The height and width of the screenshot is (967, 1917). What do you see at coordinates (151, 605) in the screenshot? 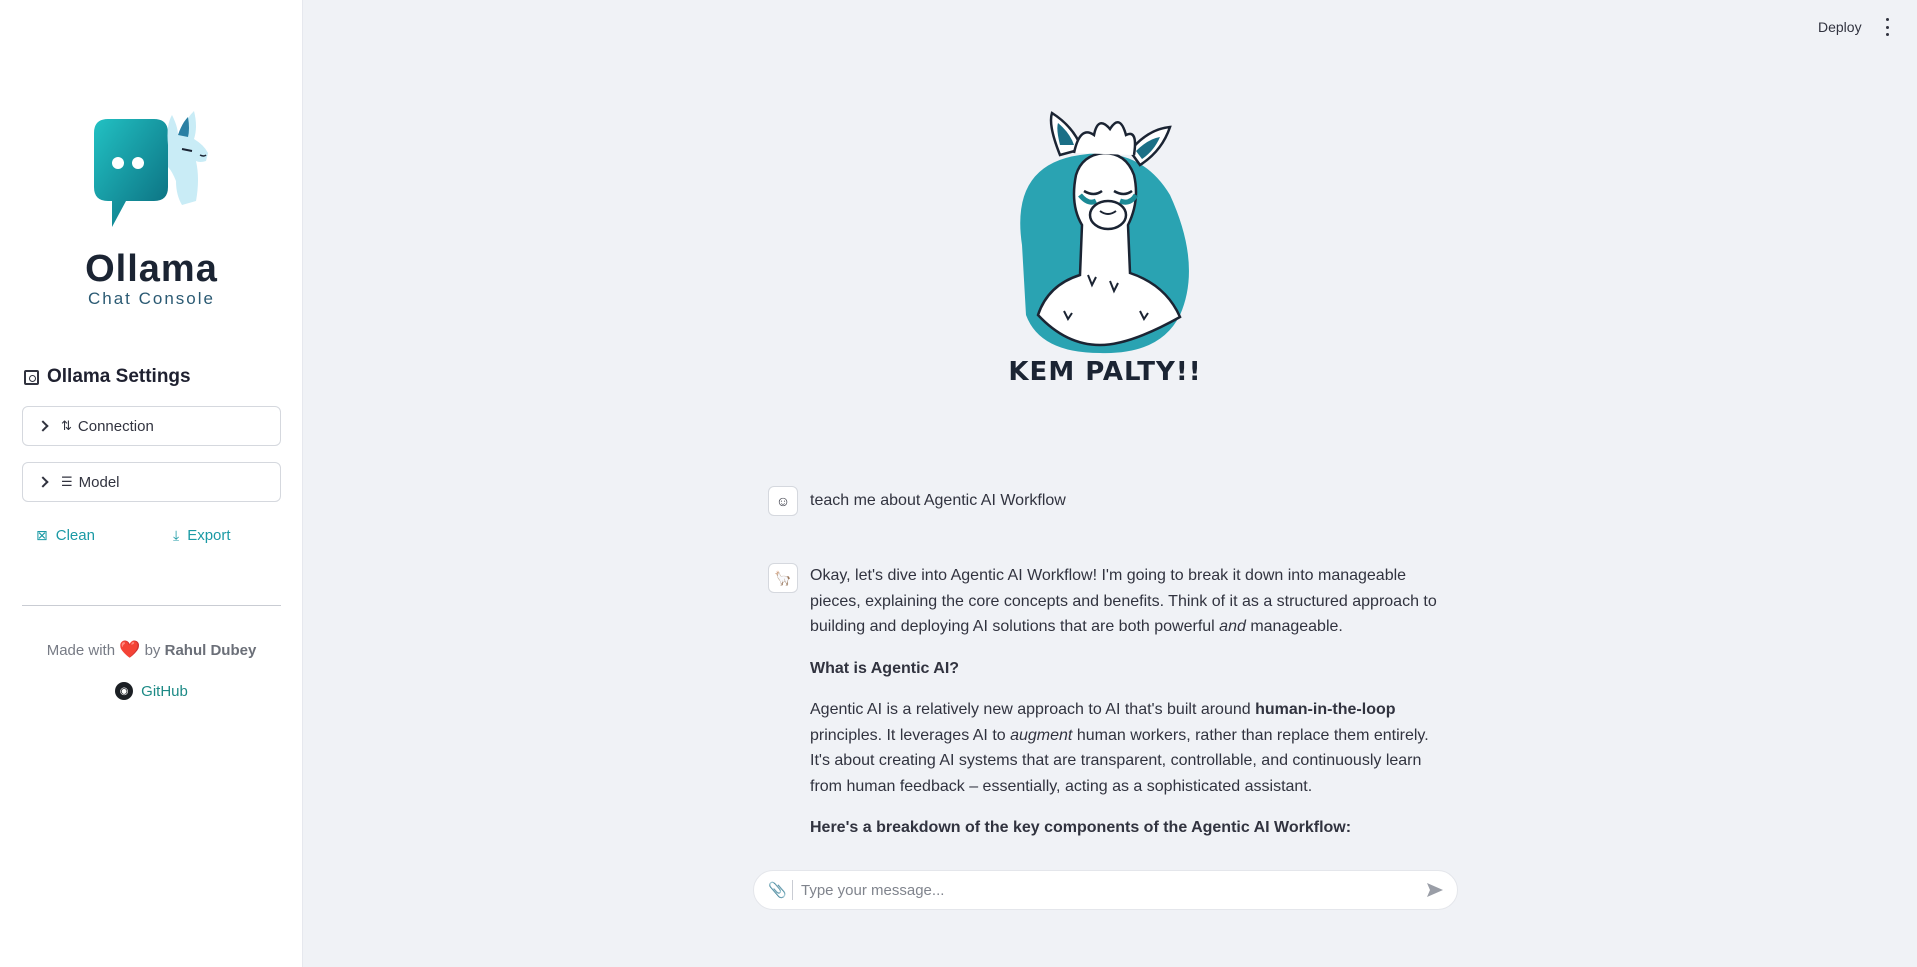
I see `sidebar-divider` at bounding box center [151, 605].